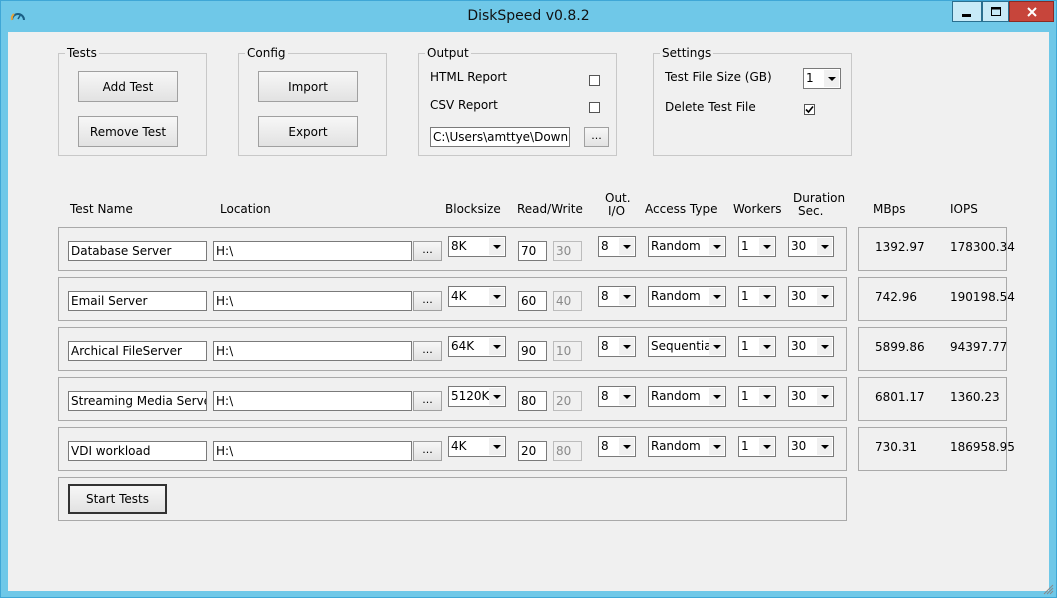 The height and width of the screenshot is (598, 1057). What do you see at coordinates (896, 447) in the screenshot?
I see `mbps-value: 730.31` at bounding box center [896, 447].